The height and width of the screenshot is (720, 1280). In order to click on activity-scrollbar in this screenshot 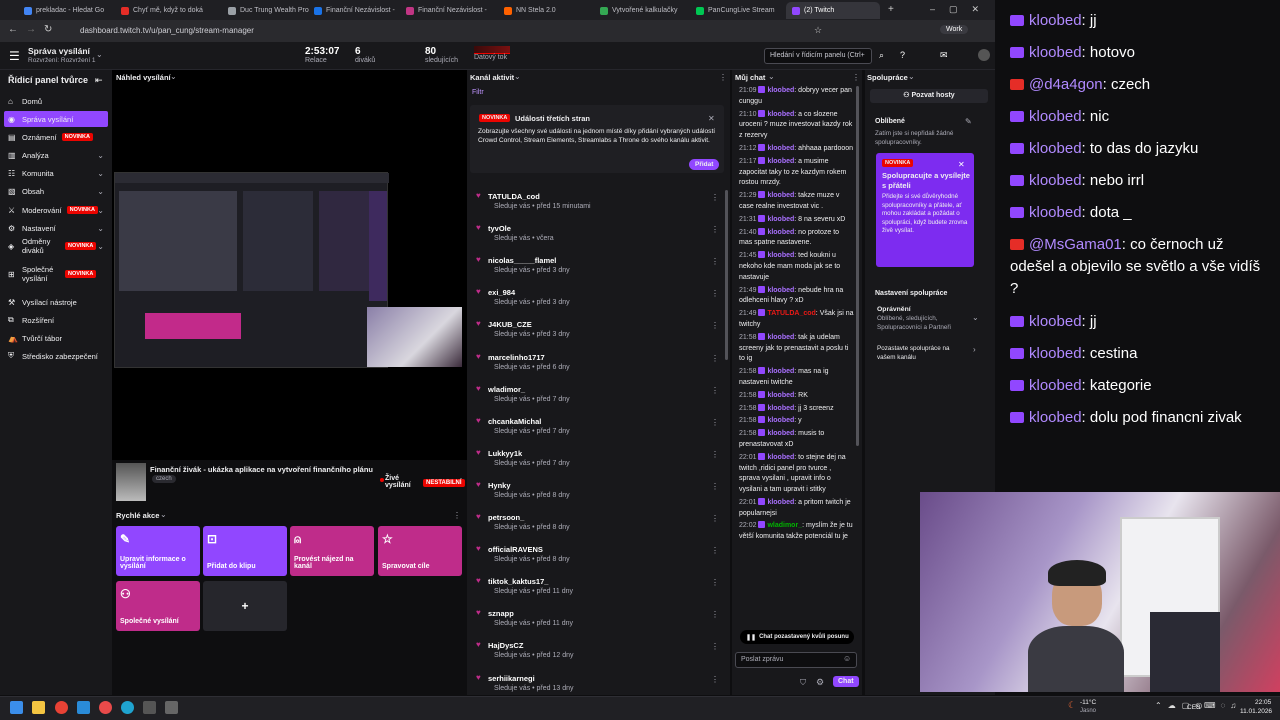, I will do `click(726, 275)`.